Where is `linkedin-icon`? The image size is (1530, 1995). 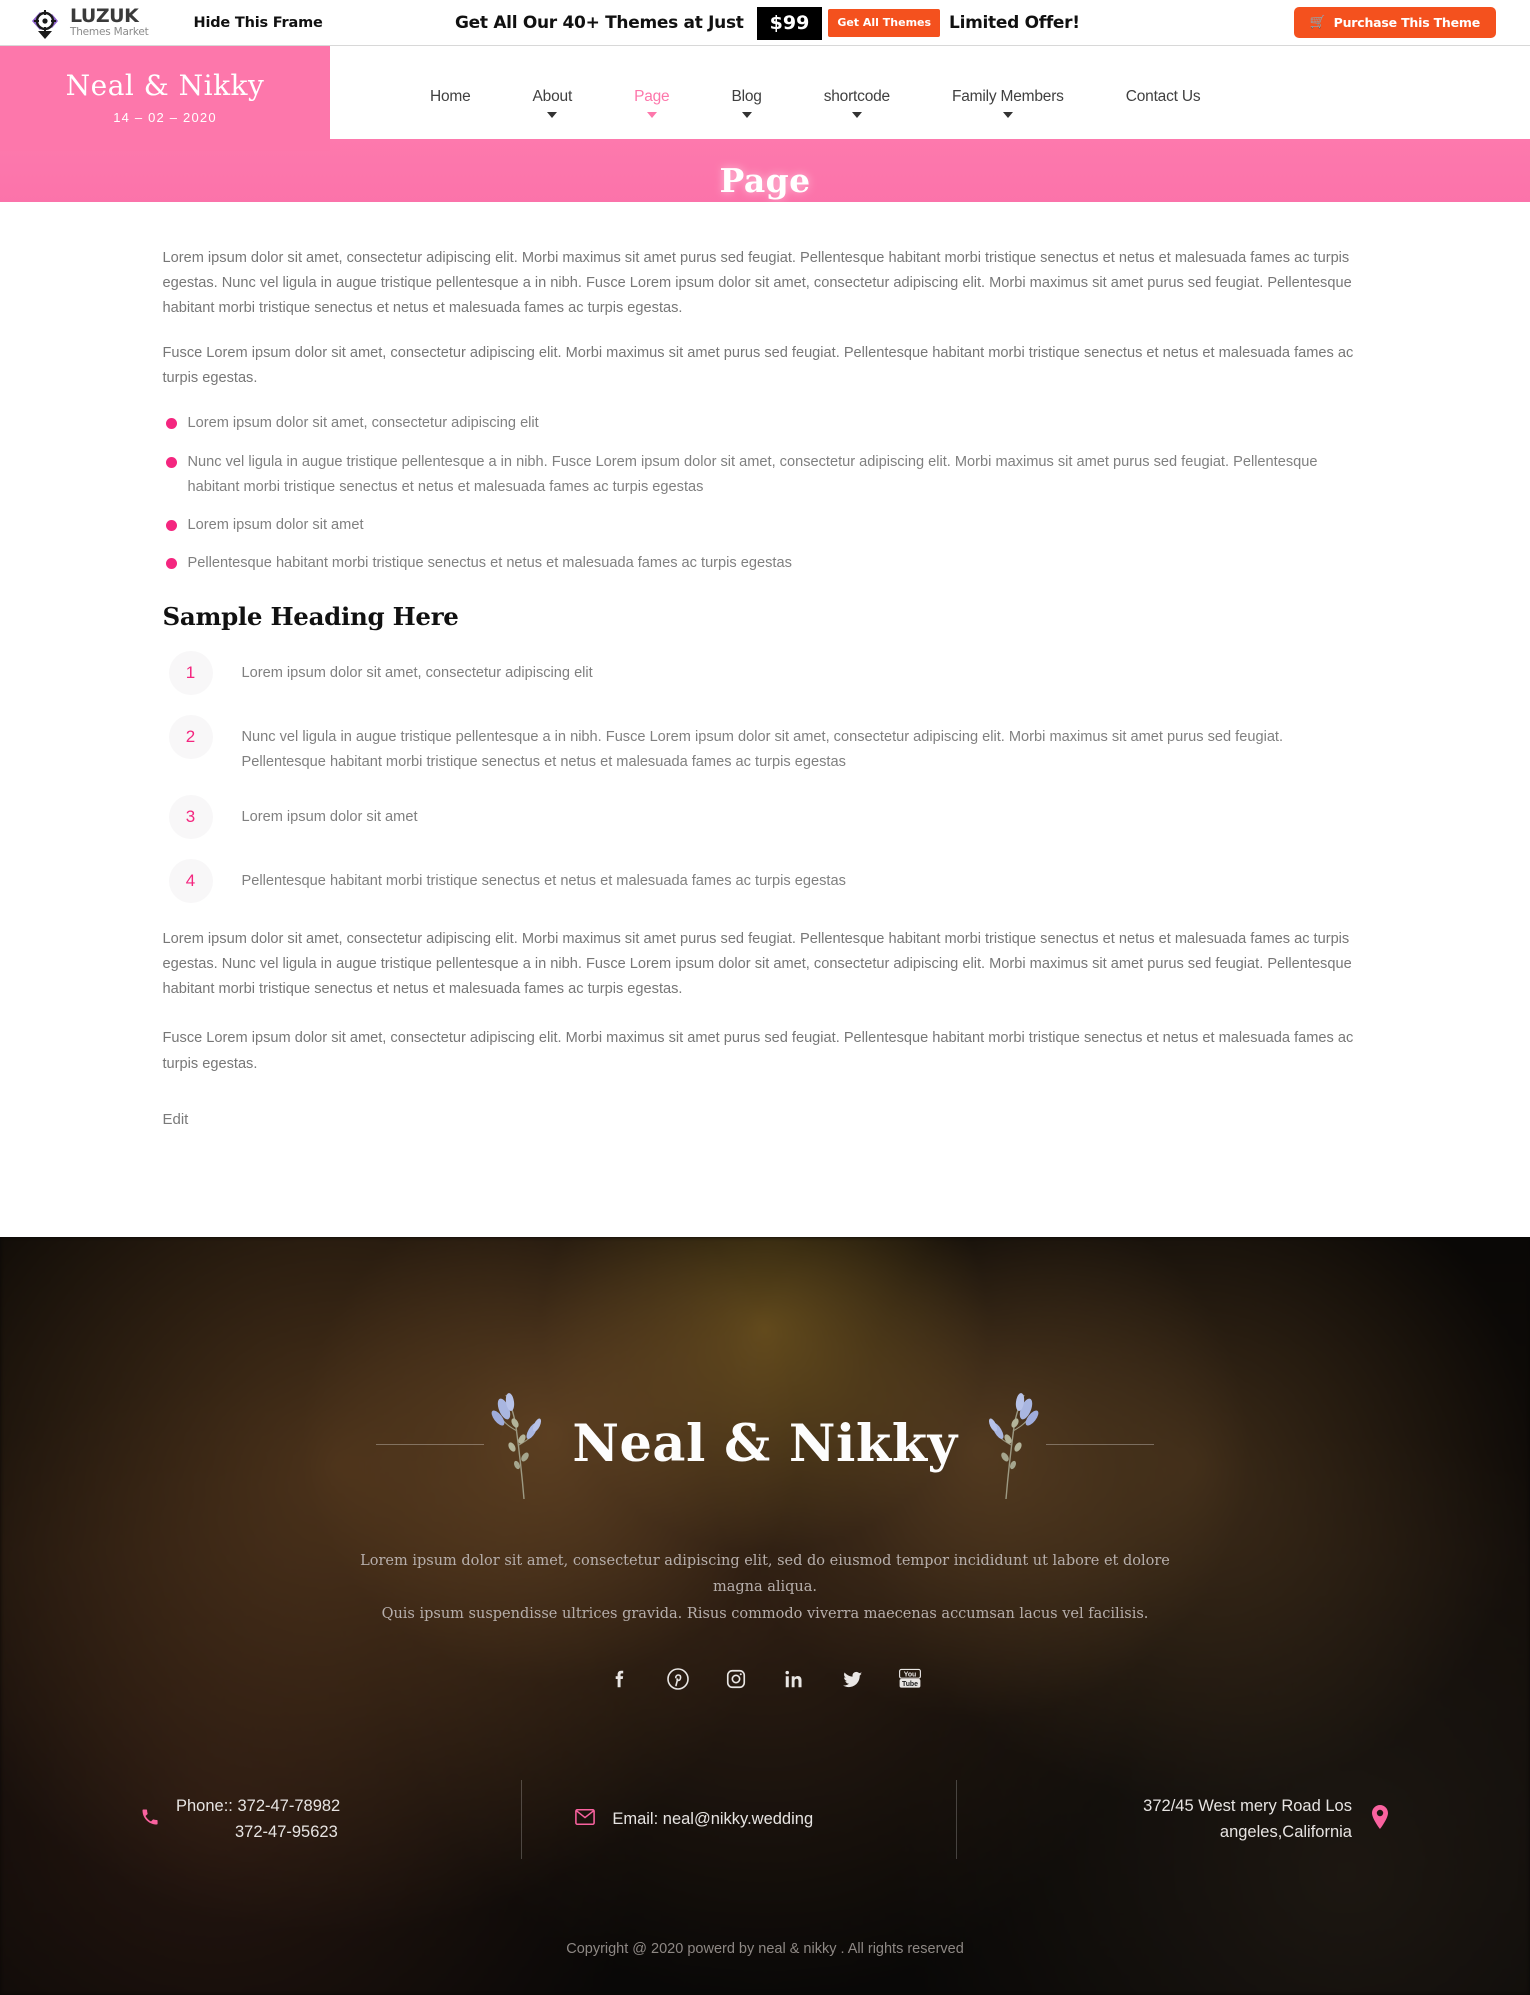 linkedin-icon is located at coordinates (794, 1679).